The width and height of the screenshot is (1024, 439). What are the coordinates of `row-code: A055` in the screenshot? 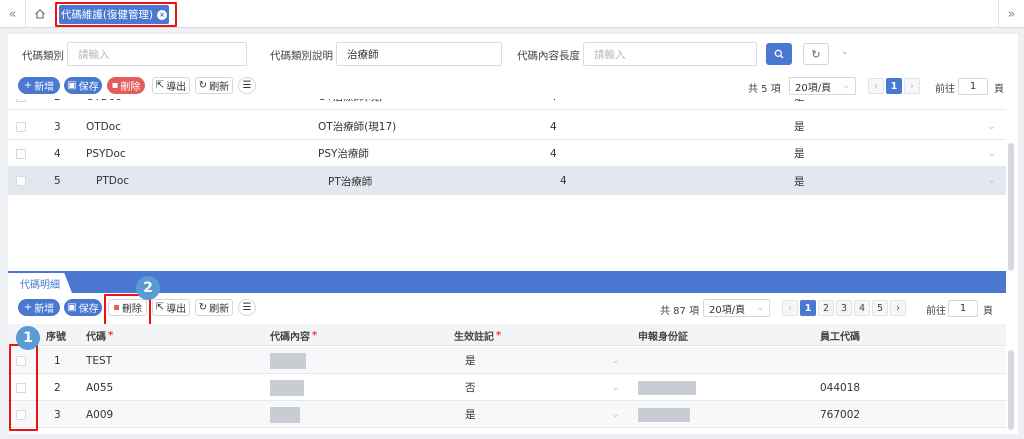 It's located at (99, 387).